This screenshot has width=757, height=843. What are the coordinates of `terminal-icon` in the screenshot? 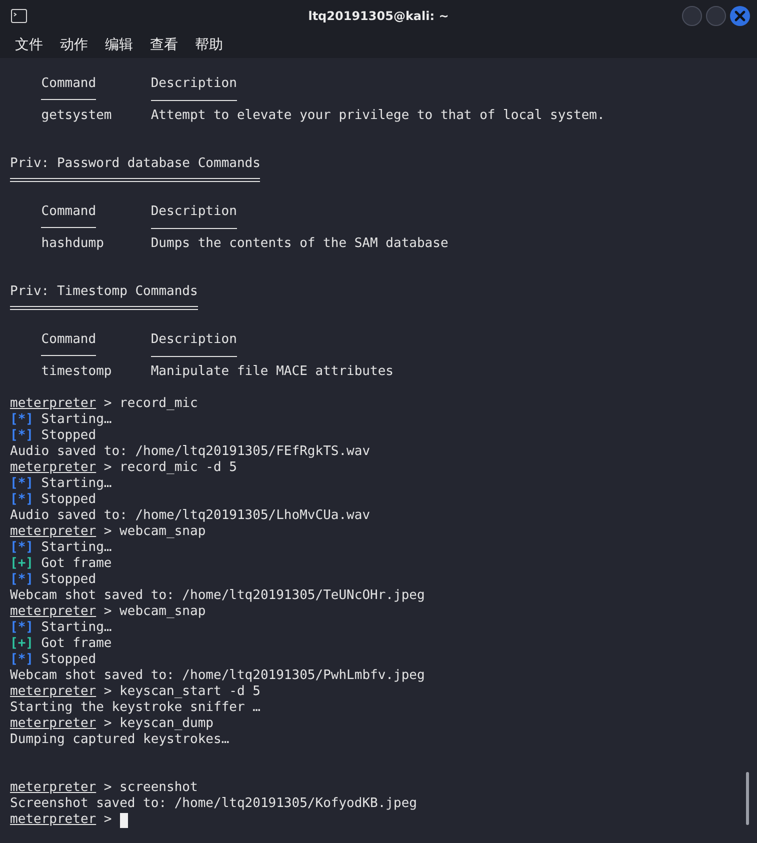 It's located at (19, 16).